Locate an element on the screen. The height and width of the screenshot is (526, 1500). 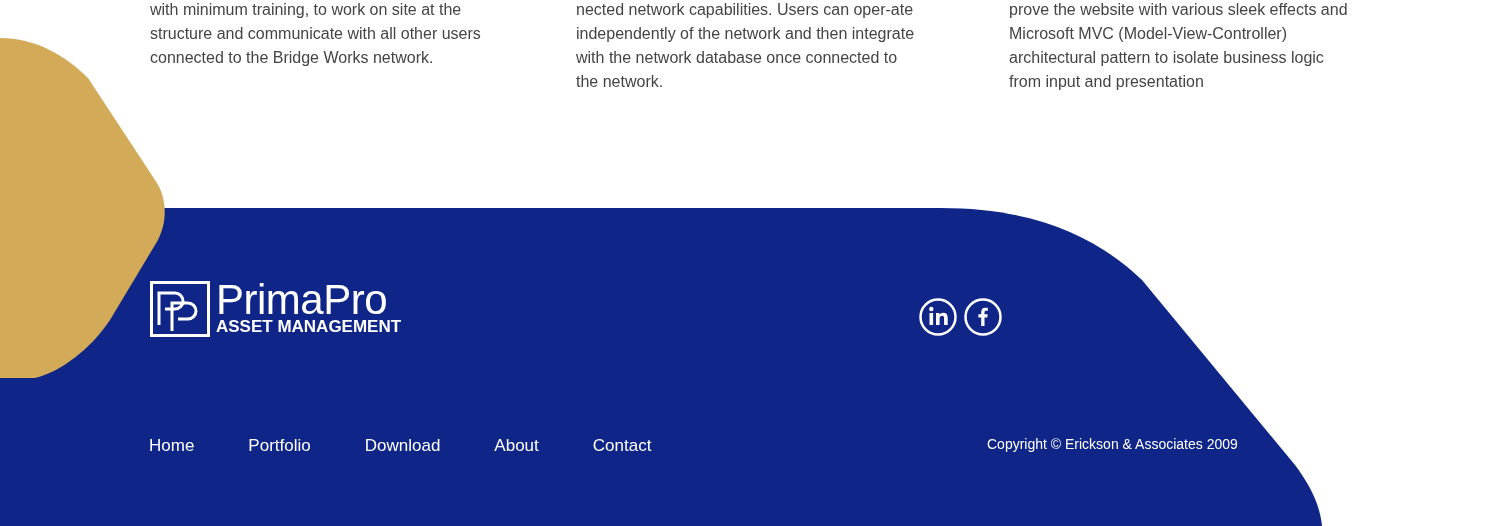
facebook-icon is located at coordinates (983, 316).